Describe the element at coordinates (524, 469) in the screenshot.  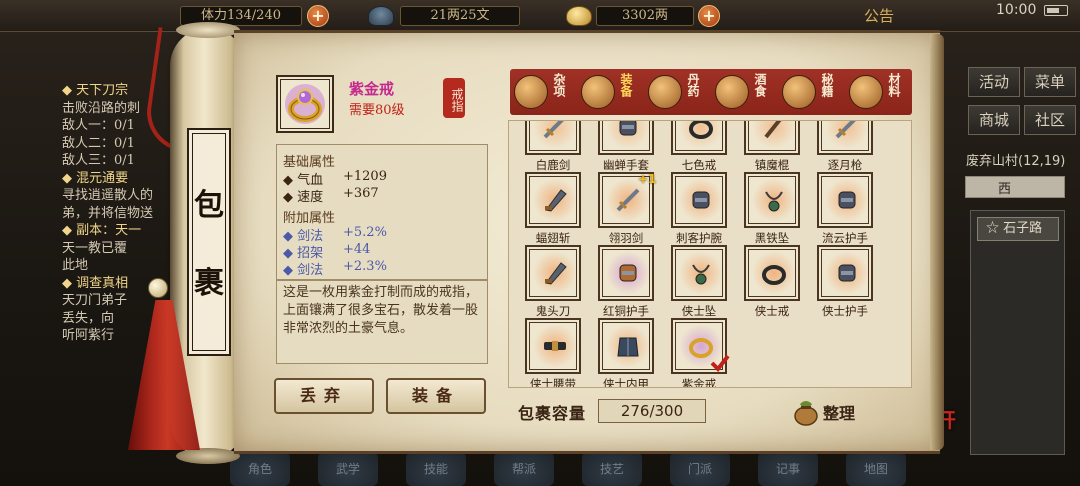
I see `bottom-nav-item: 帮派` at that location.